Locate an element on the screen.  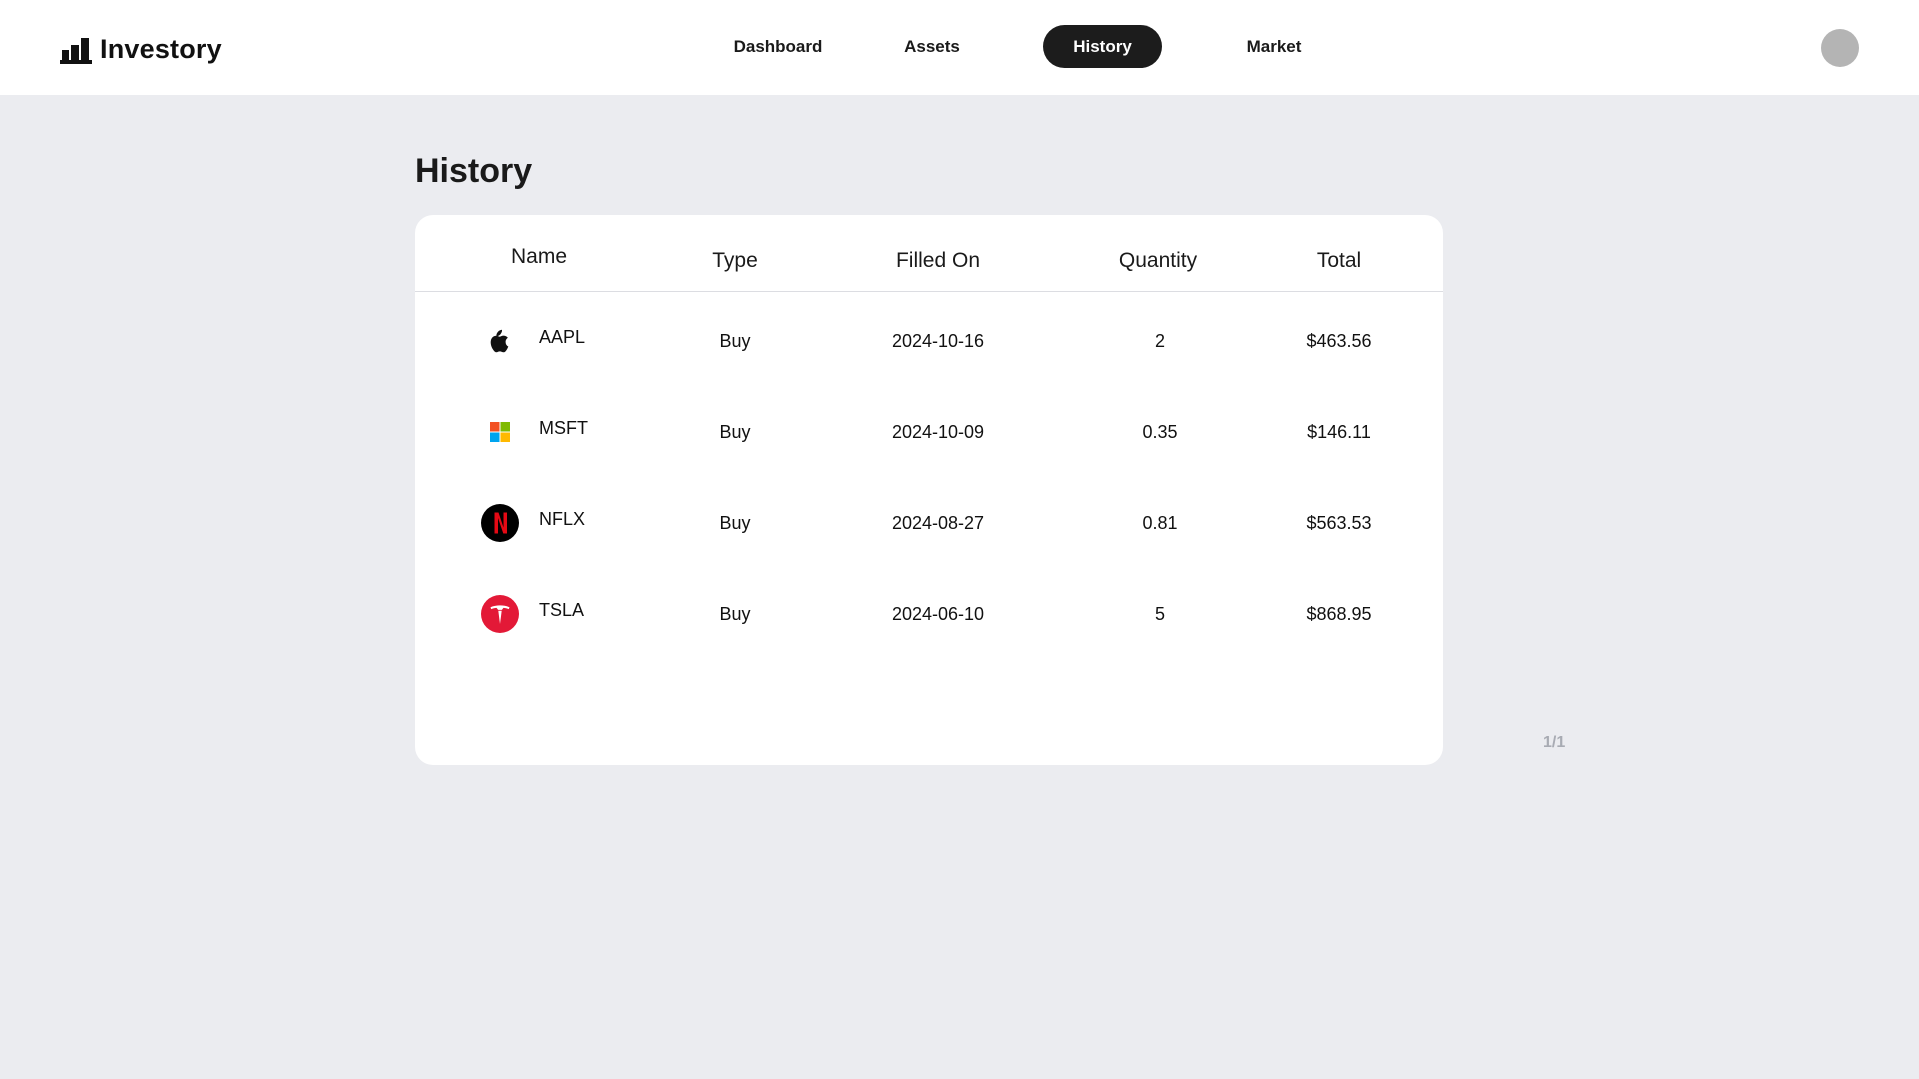
nav-history: History is located at coordinates (1102, 46).